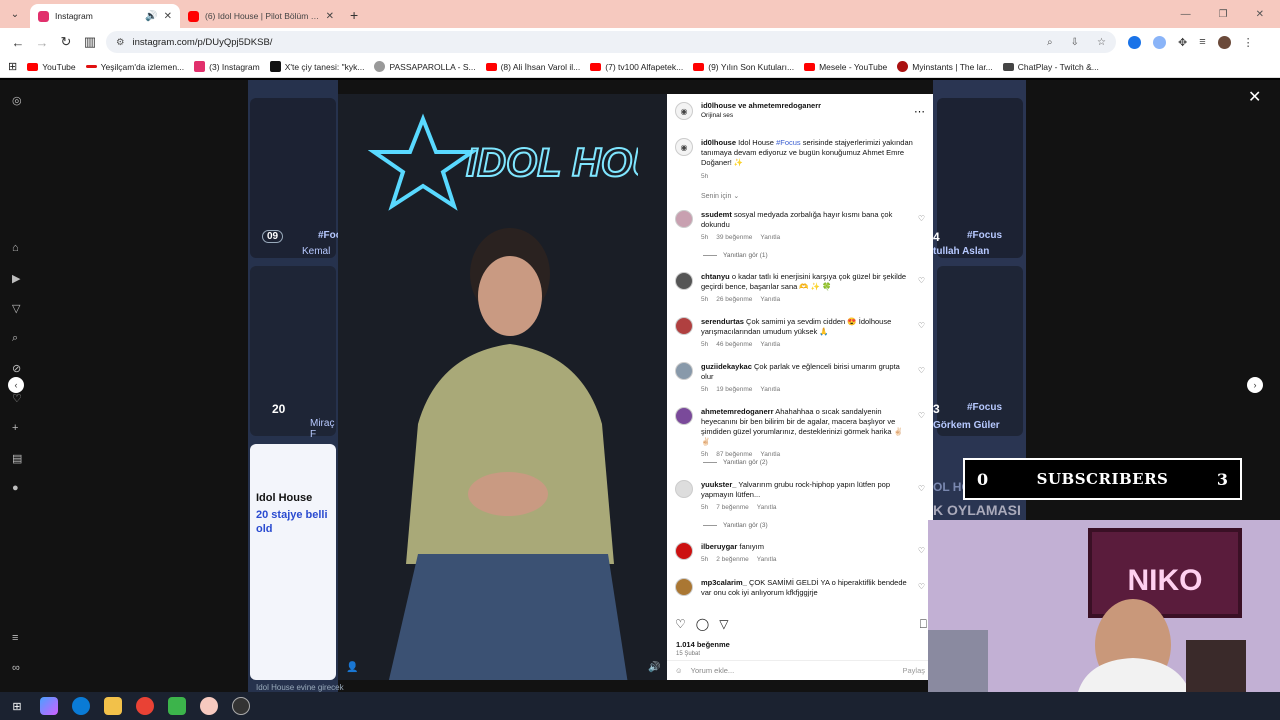 The image size is (1280, 720). What do you see at coordinates (1075, 42) in the screenshot?
I see `install-icon: ⇩` at bounding box center [1075, 42].